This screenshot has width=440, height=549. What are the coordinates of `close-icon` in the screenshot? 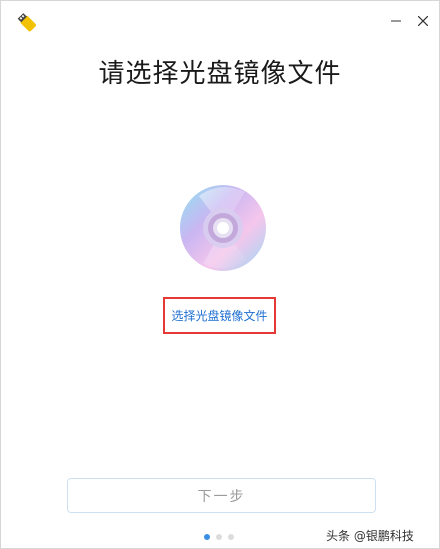 It's located at (423, 21).